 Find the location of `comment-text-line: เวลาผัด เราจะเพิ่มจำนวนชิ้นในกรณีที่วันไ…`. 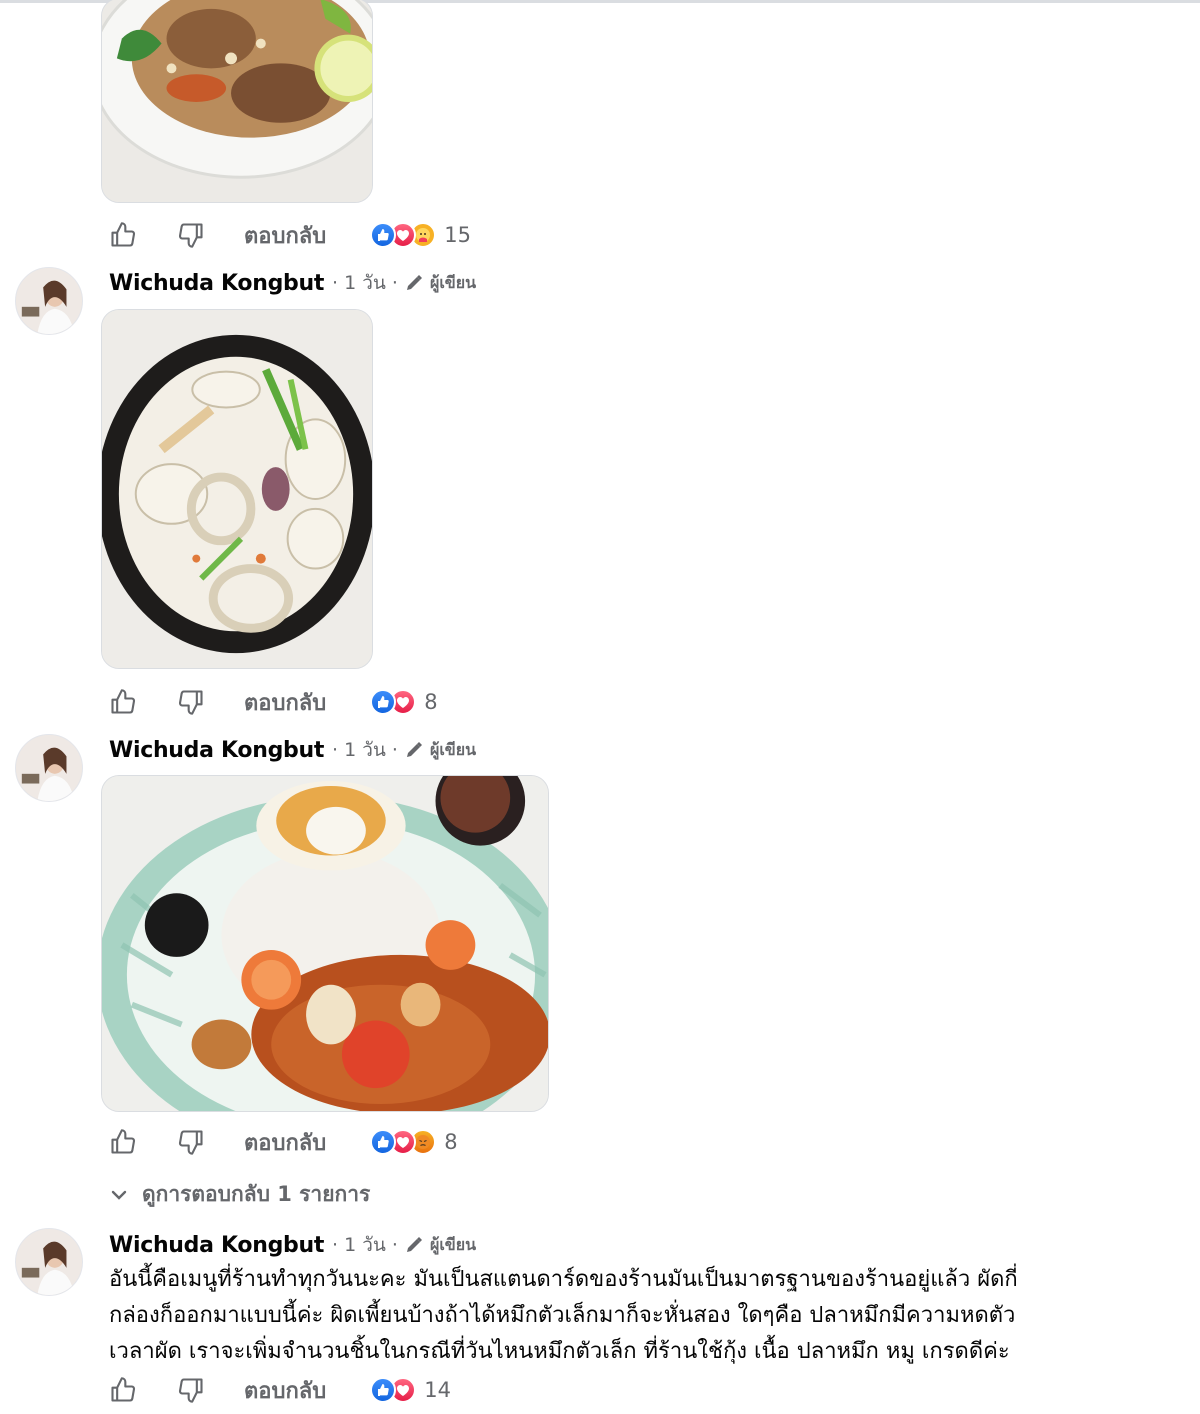

comment-text-line: เวลาผัด เราจะเพิ่มจำนวนชิ้นในกรณีที่วันไ… is located at coordinates (559, 1351).